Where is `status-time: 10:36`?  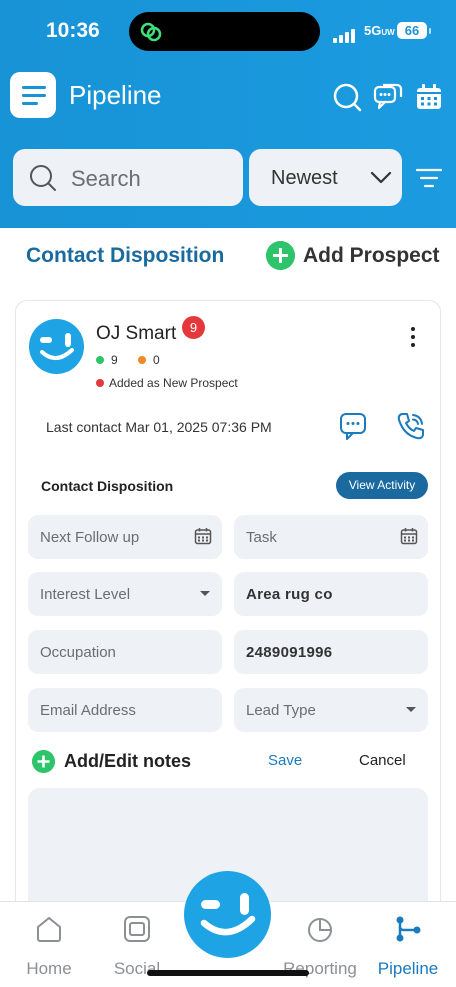
status-time: 10:36 is located at coordinates (73, 30).